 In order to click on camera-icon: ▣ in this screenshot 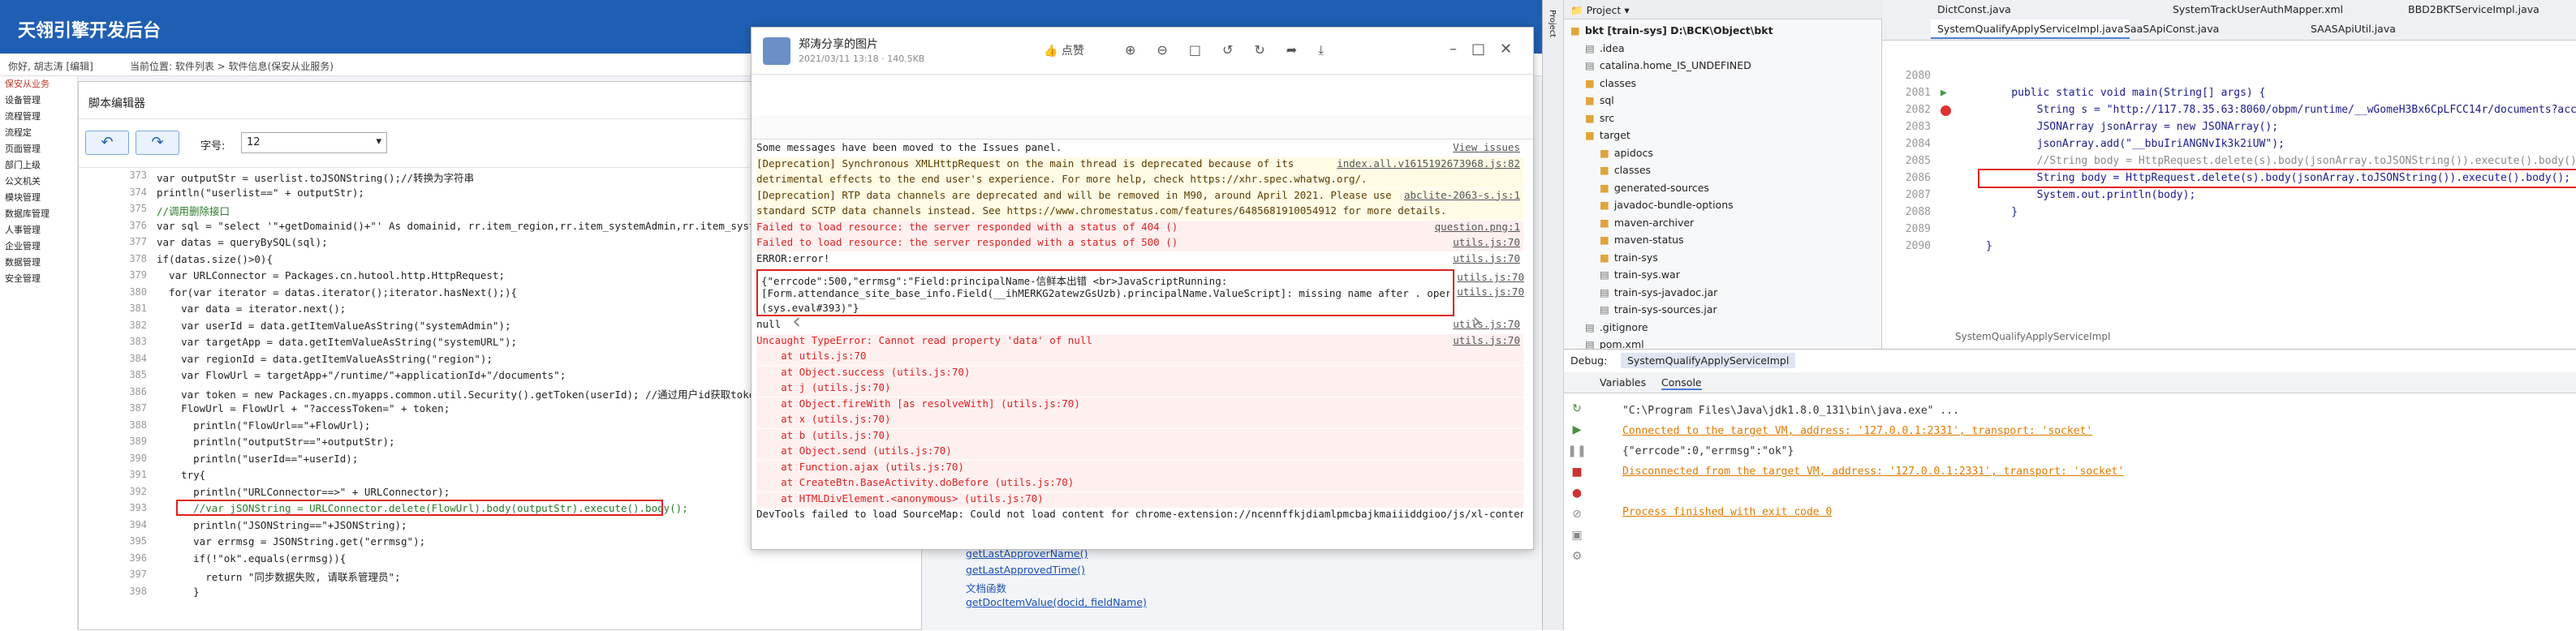, I will do `click(1577, 535)`.